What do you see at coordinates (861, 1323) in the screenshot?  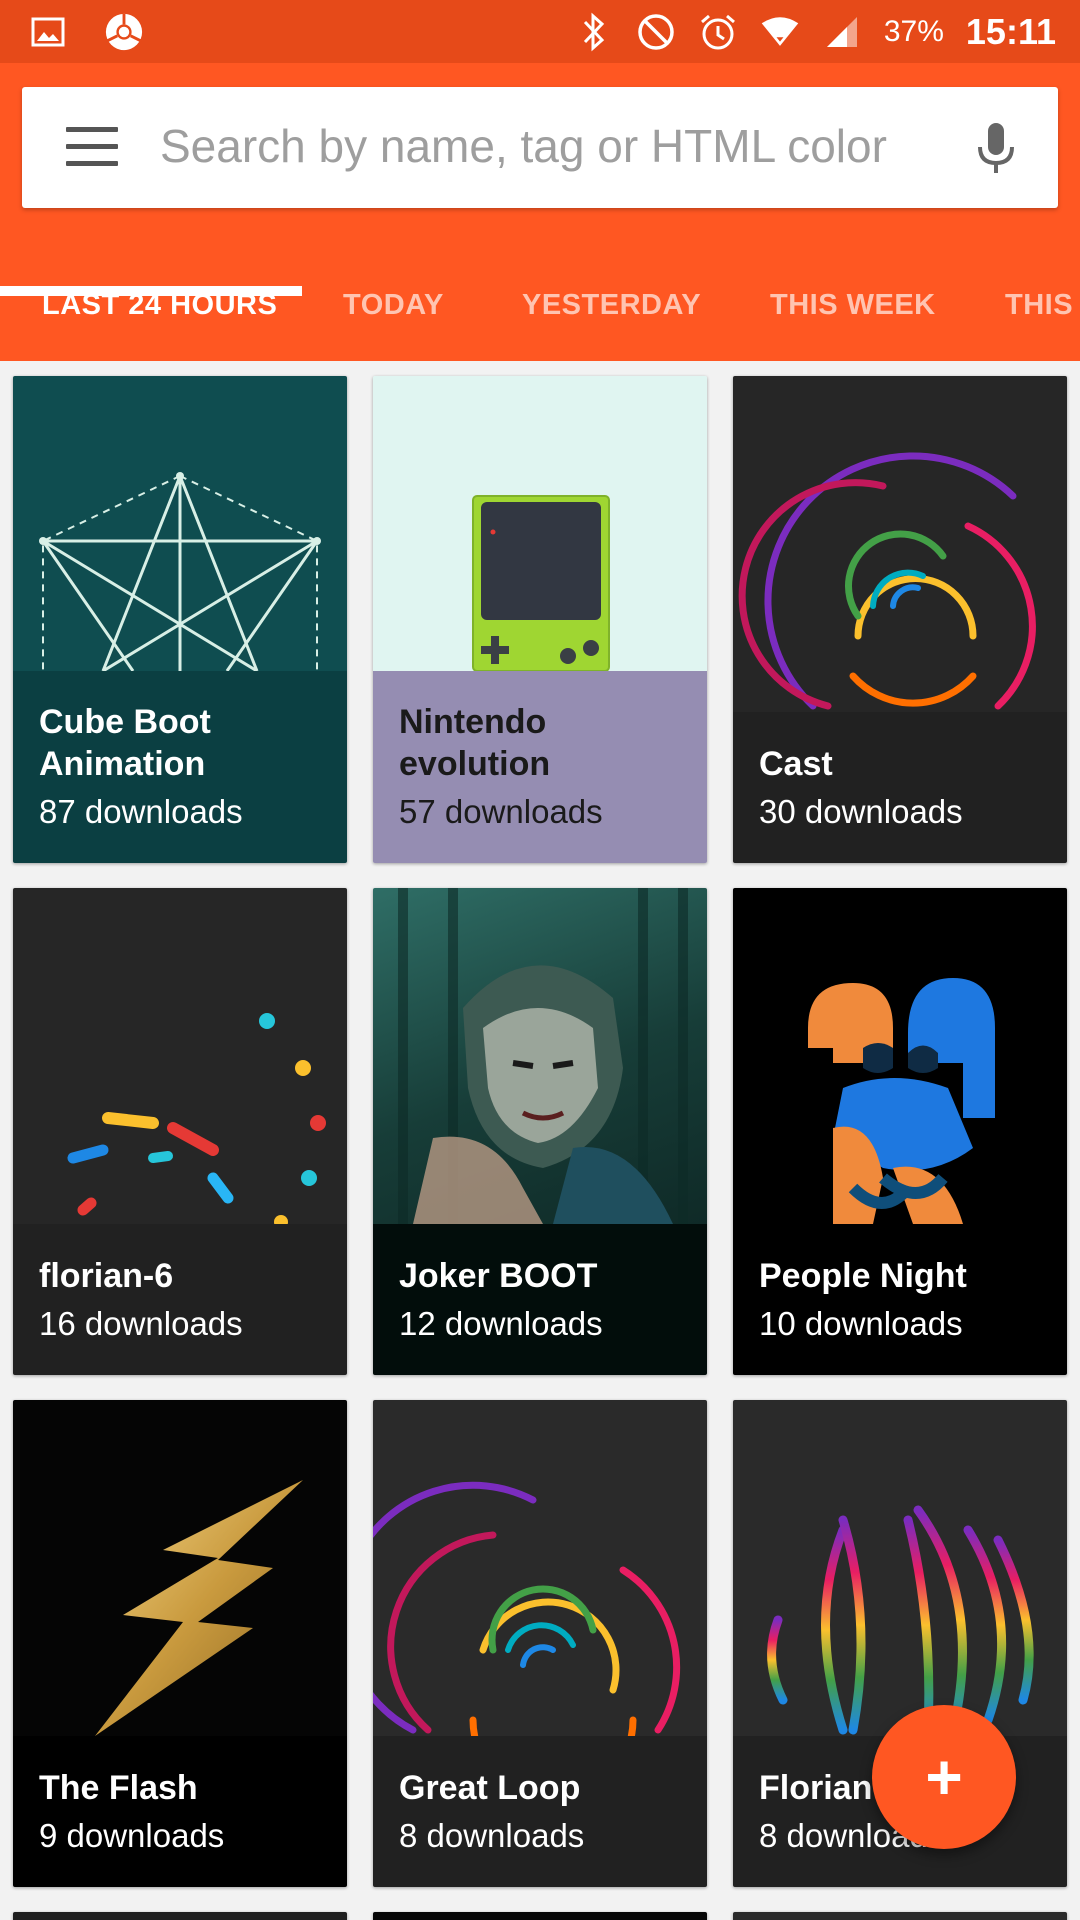 I see `card-downloads: 10 downloads` at bounding box center [861, 1323].